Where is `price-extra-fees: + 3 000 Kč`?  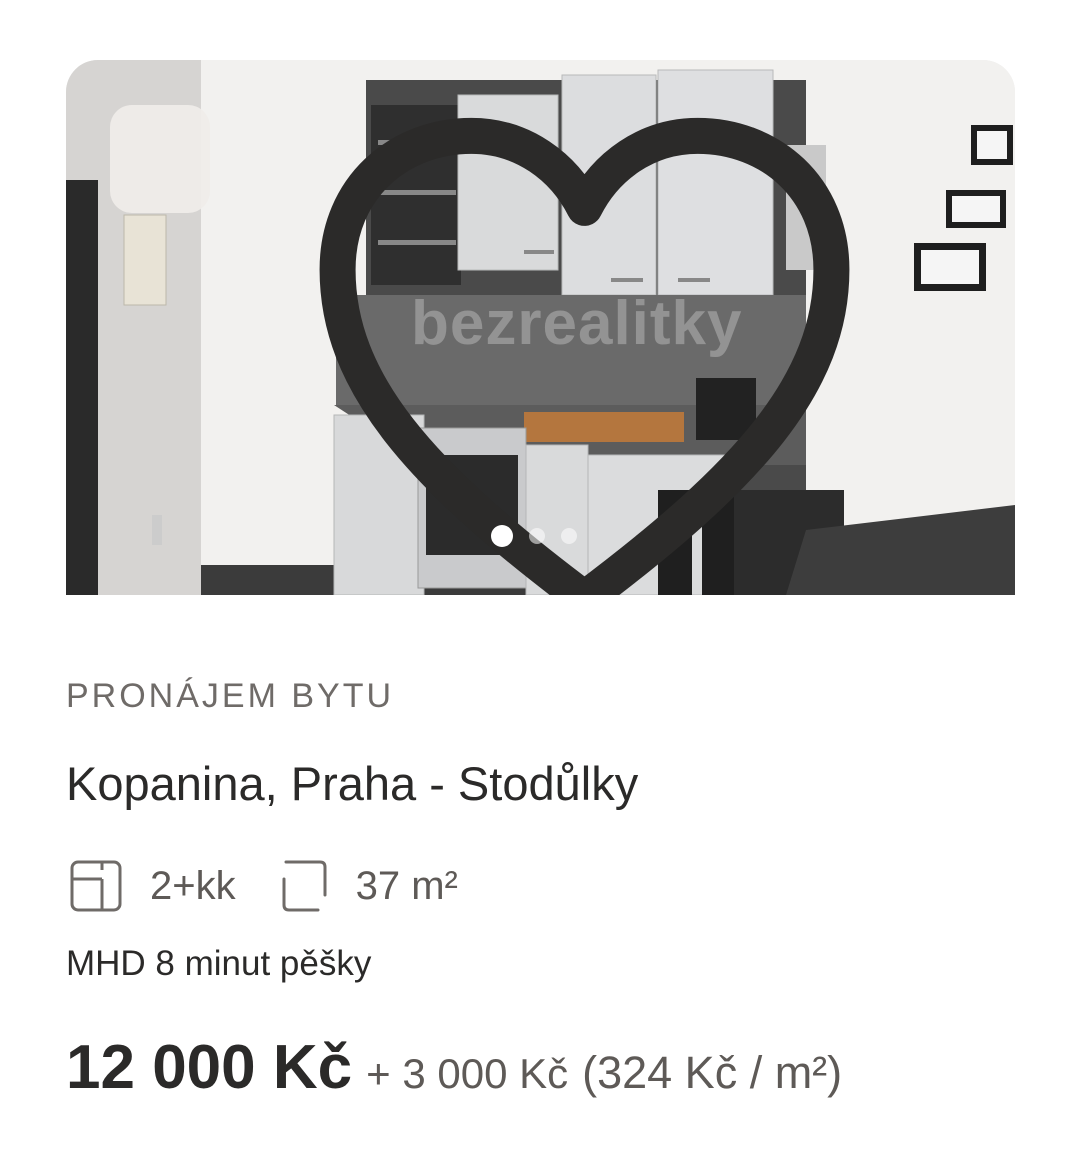
price-extra-fees: + 3 000 Kč is located at coordinates (467, 1073).